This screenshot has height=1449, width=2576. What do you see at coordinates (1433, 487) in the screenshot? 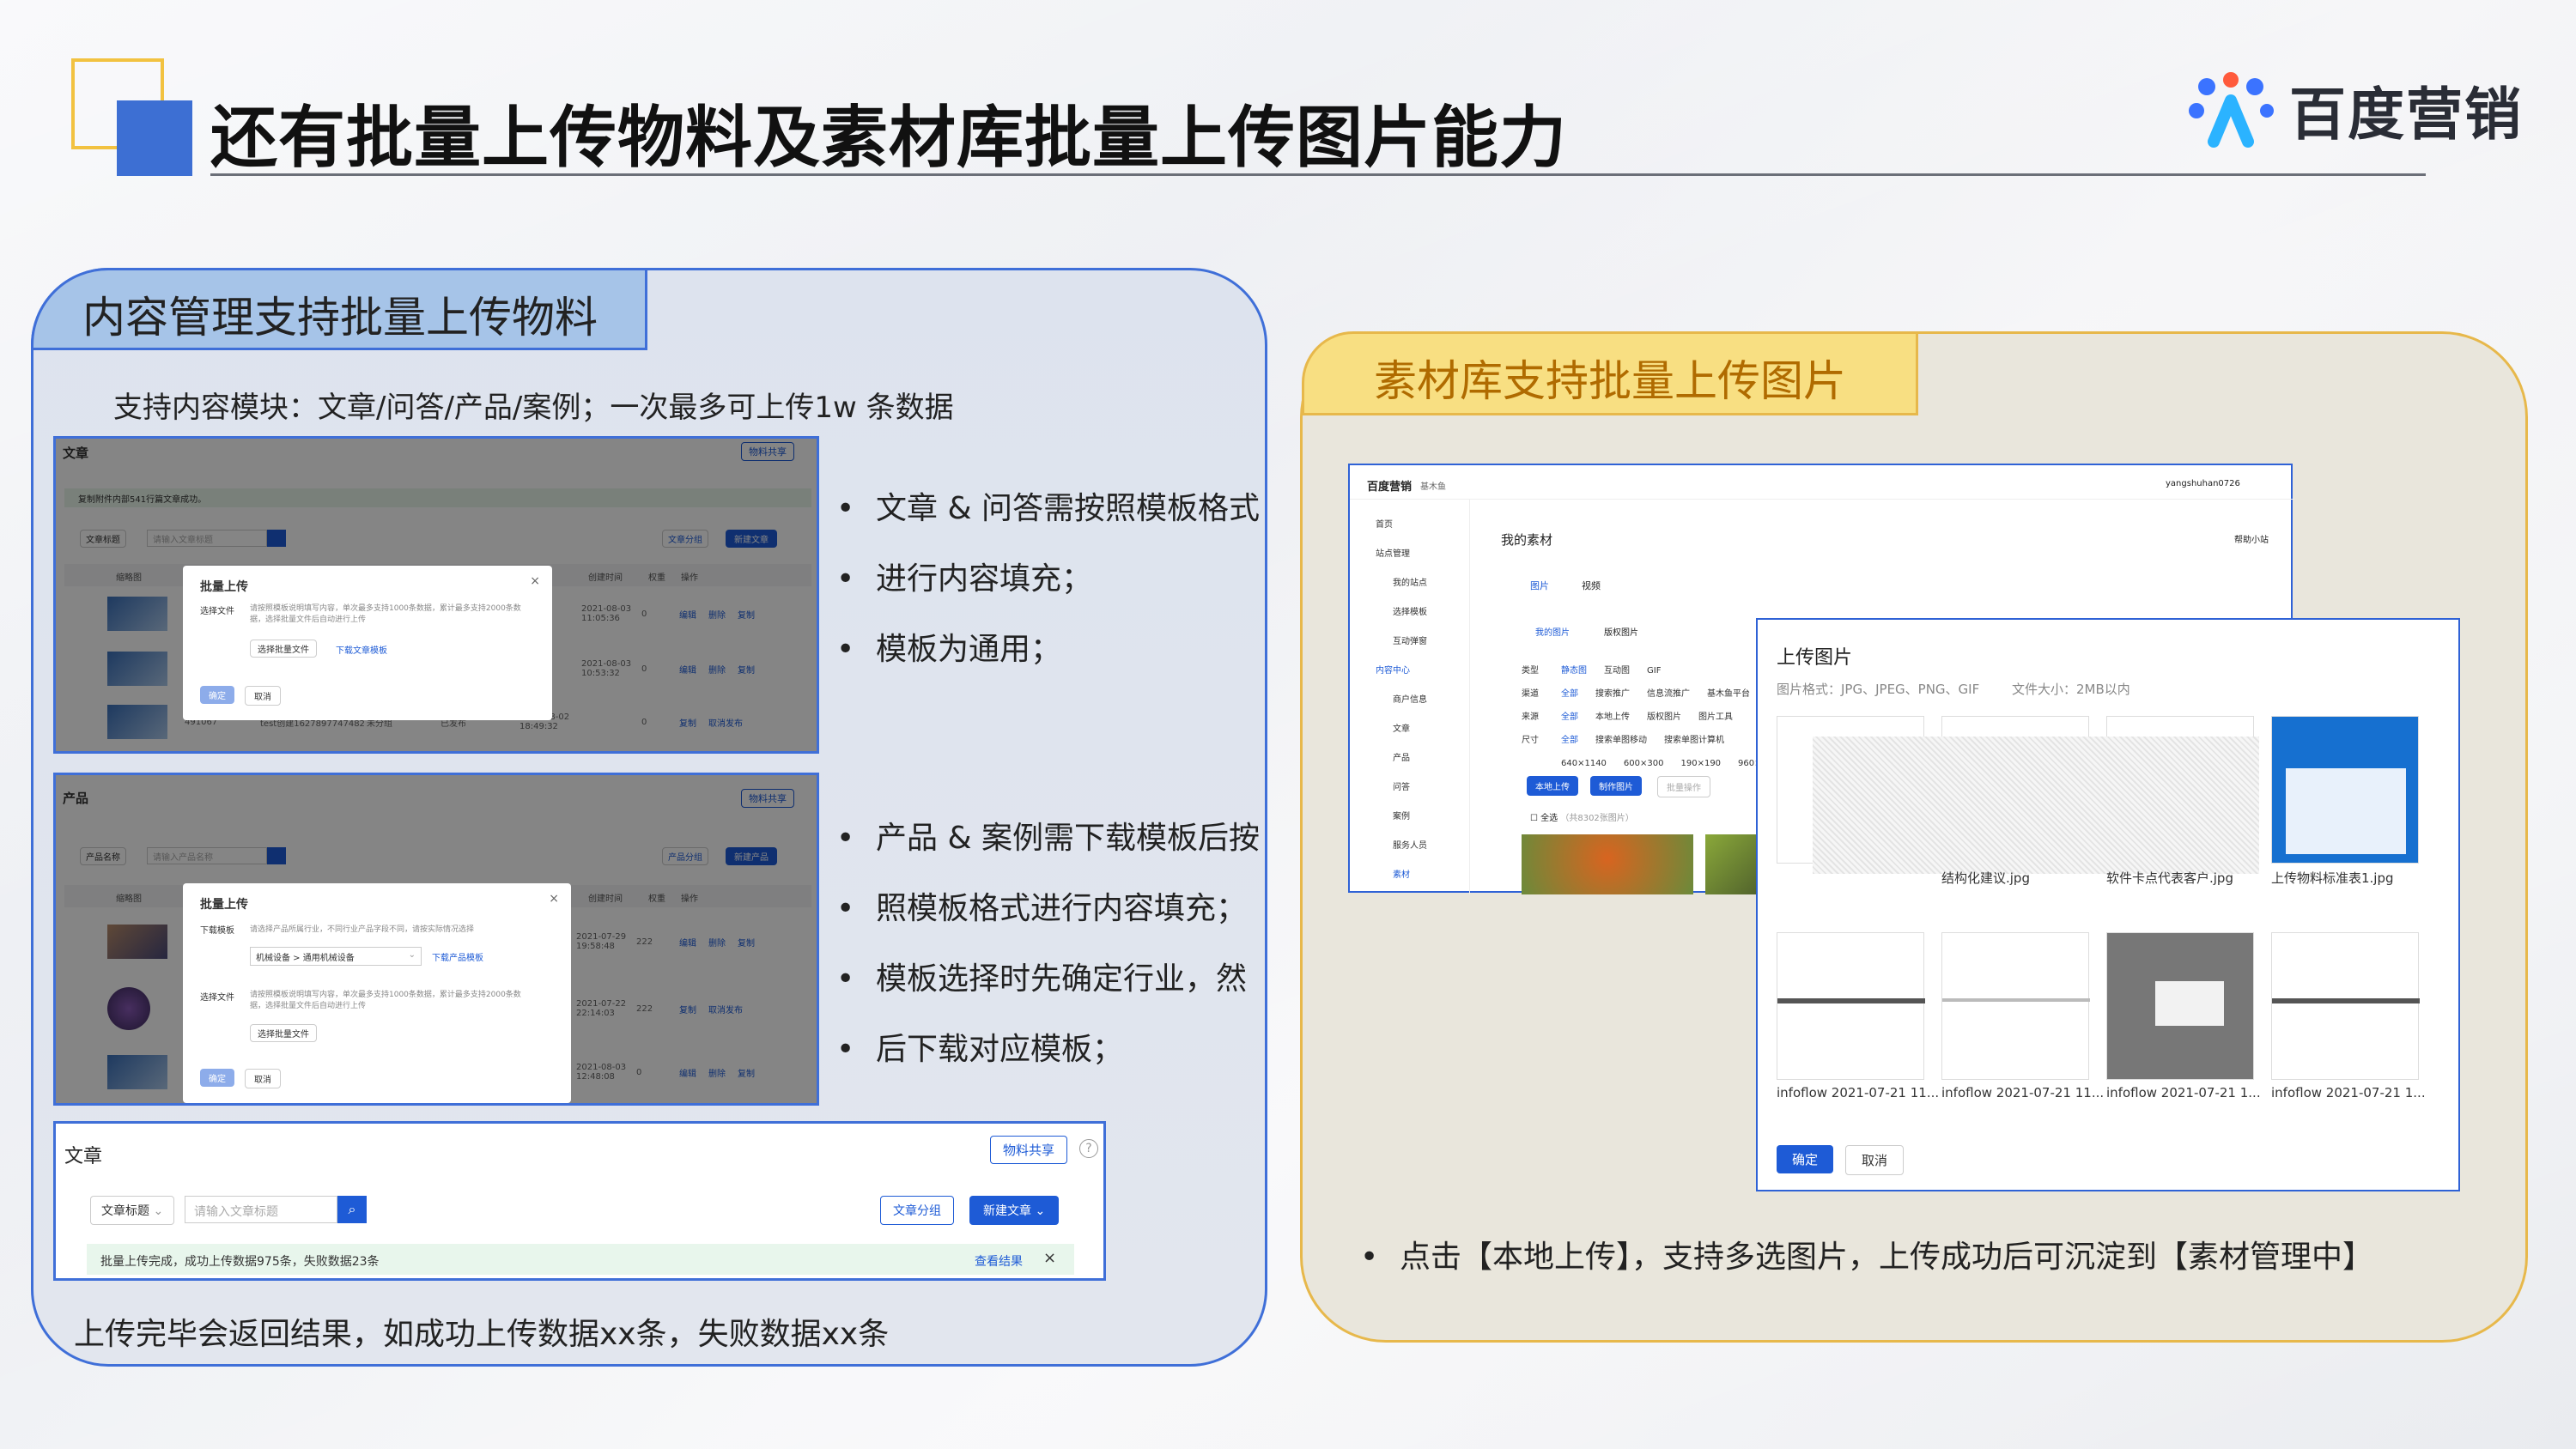
I see `app-brand-sub: 基木鱼` at bounding box center [1433, 487].